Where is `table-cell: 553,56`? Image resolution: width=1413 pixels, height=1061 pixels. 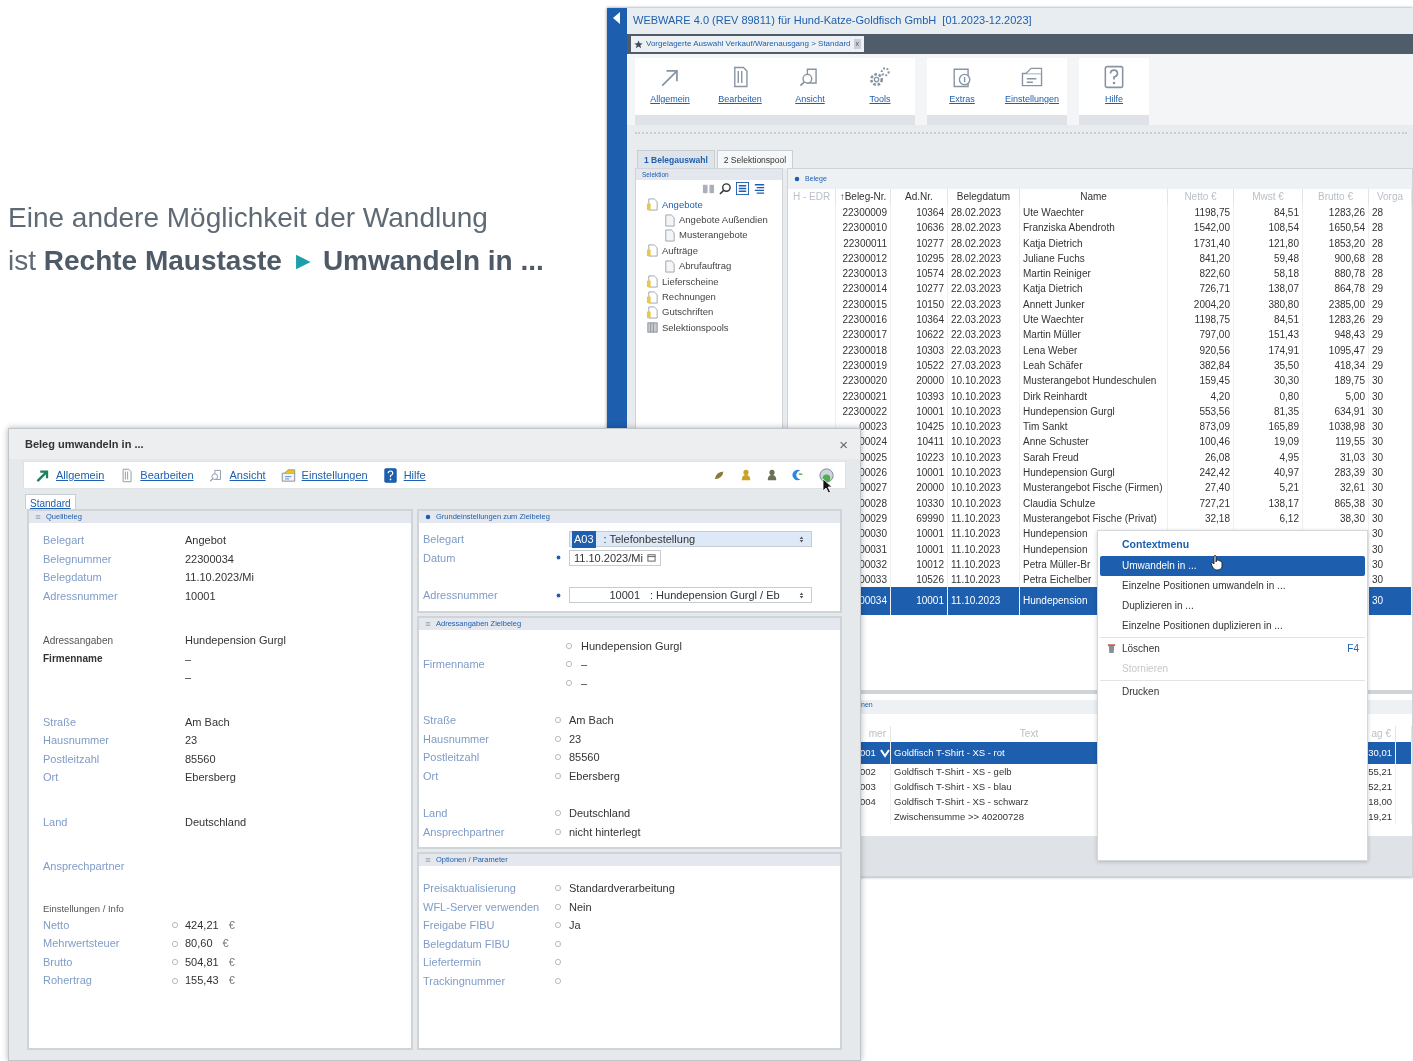 table-cell: 553,56 is located at coordinates (1214, 411).